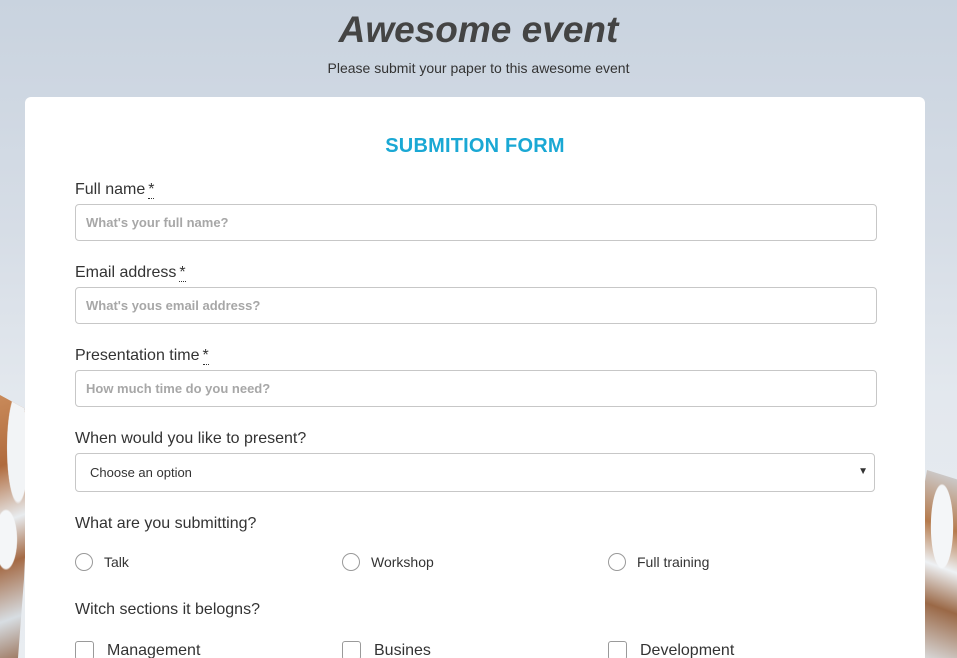 The image size is (957, 658). Describe the element at coordinates (476, 222) in the screenshot. I see `full-name-input` at that location.